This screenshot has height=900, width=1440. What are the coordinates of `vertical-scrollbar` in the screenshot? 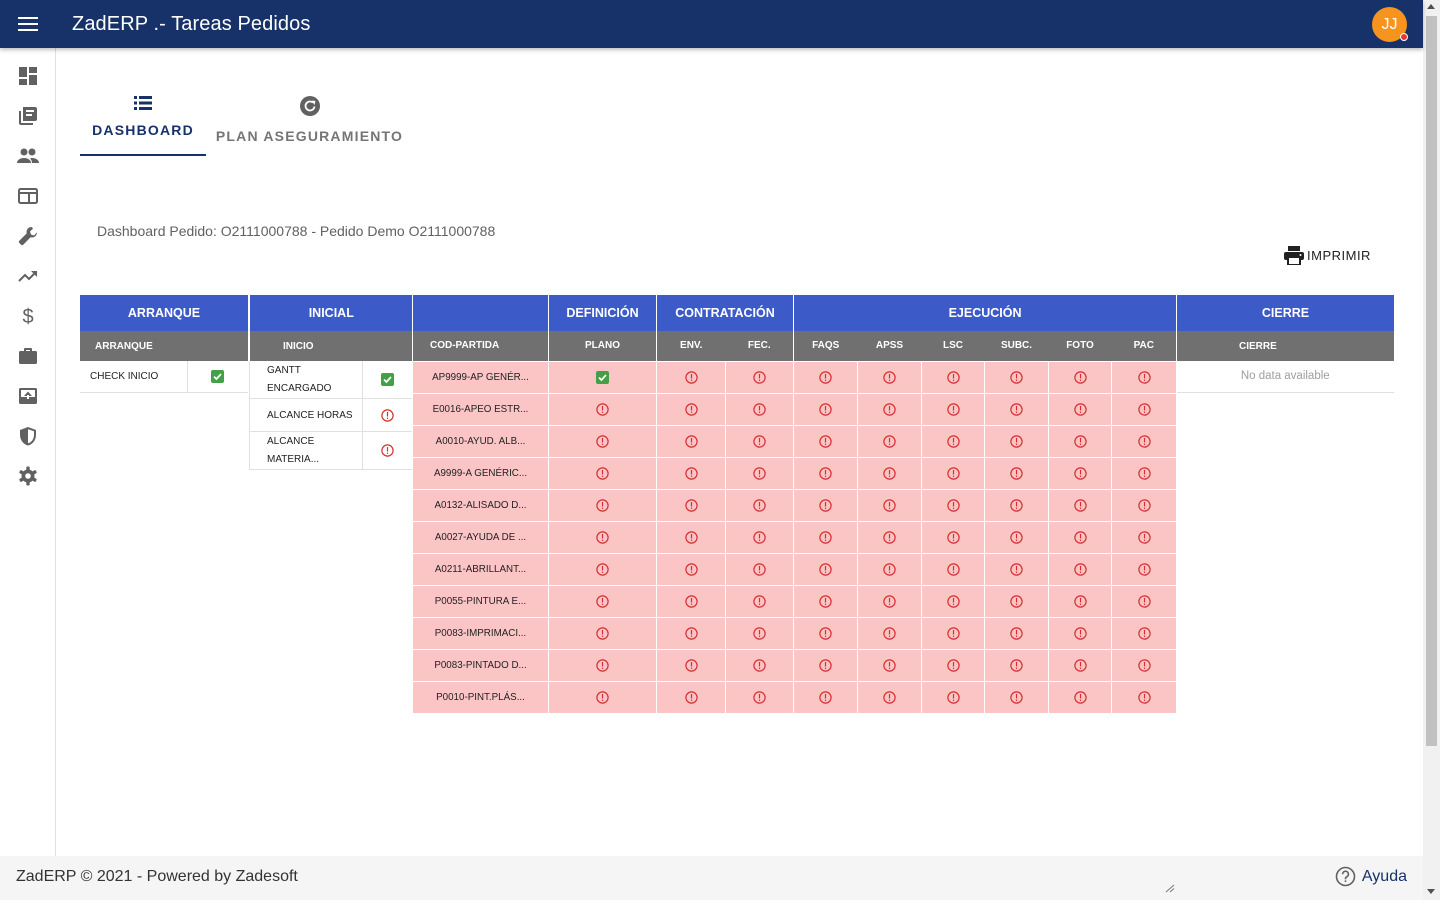 It's located at (1431, 450).